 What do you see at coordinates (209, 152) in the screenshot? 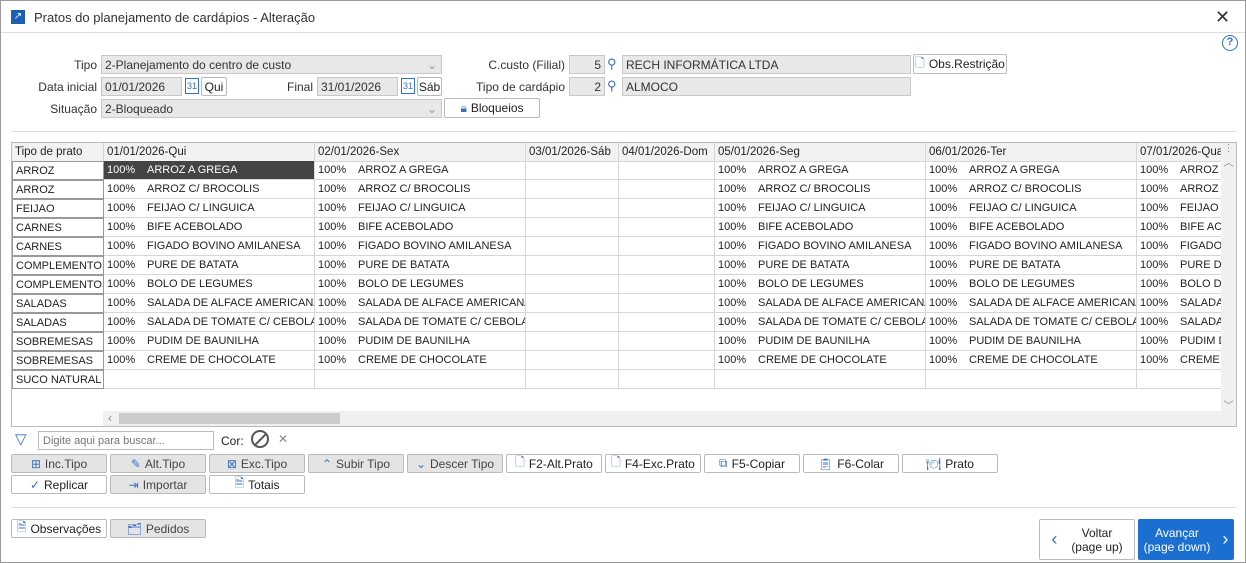
I see `column-header-date: 01/01/2026-Qui` at bounding box center [209, 152].